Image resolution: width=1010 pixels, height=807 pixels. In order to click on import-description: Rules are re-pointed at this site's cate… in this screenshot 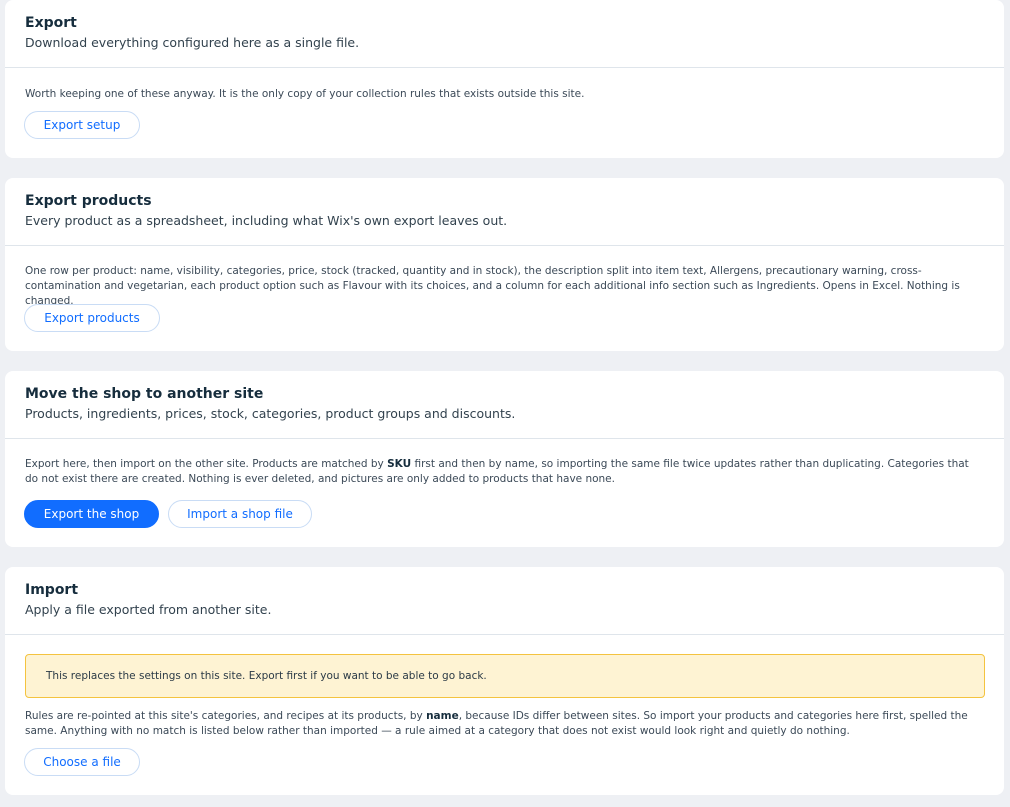, I will do `click(504, 724)`.